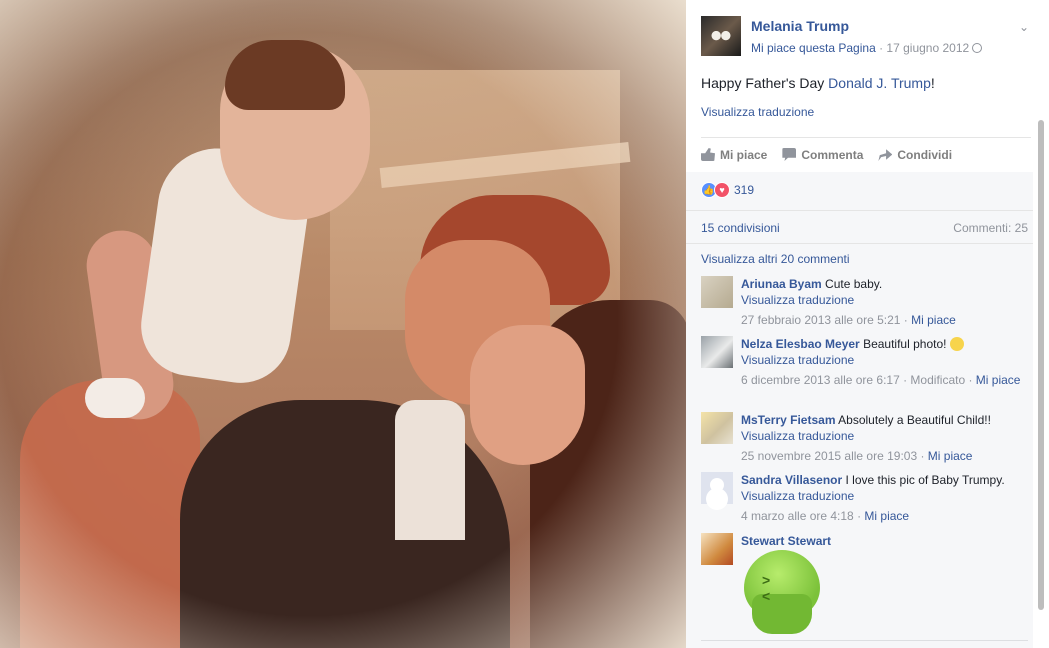  I want to click on like-page-link: Mi piace questa Pagina, so click(813, 48).